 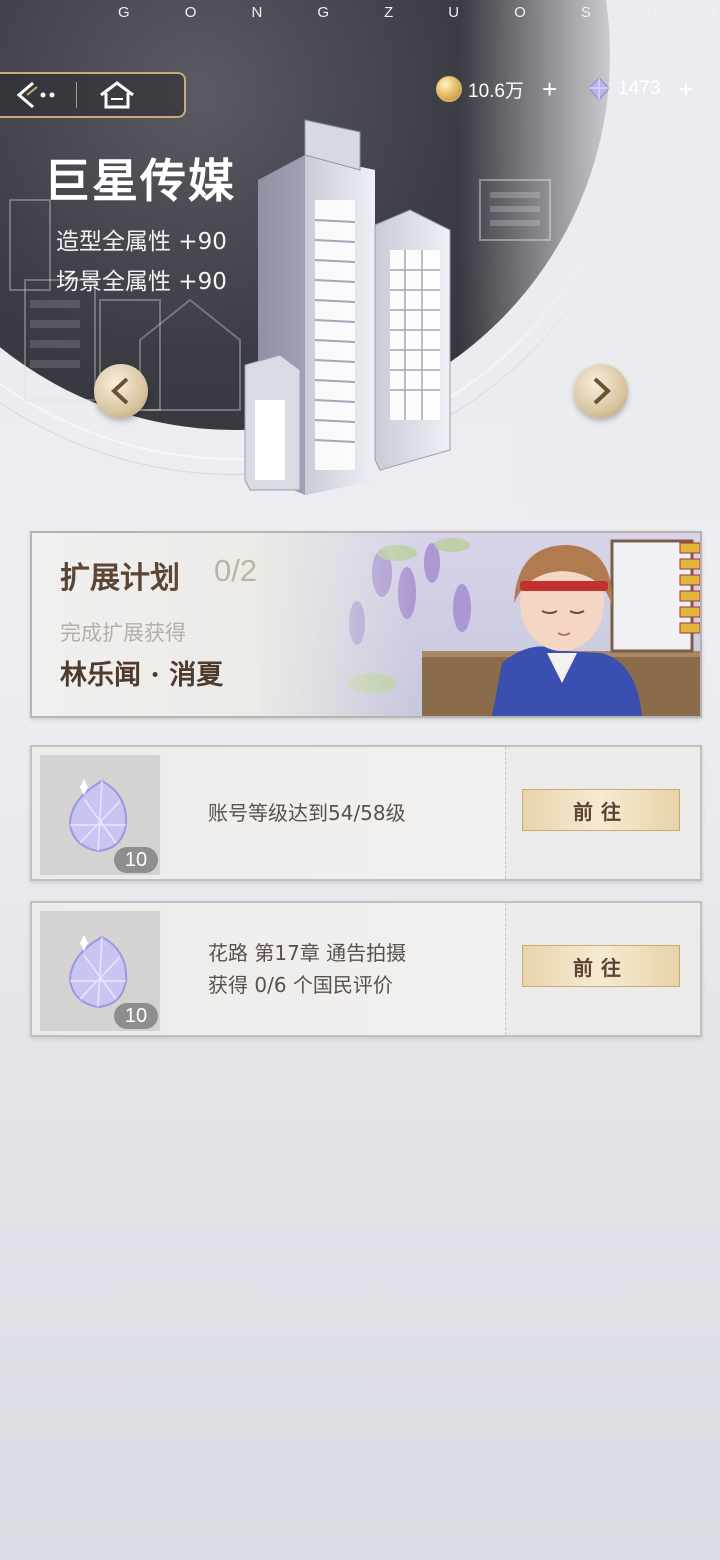 I want to click on task-description: 账号等级达到54/58级, so click(x=307, y=813).